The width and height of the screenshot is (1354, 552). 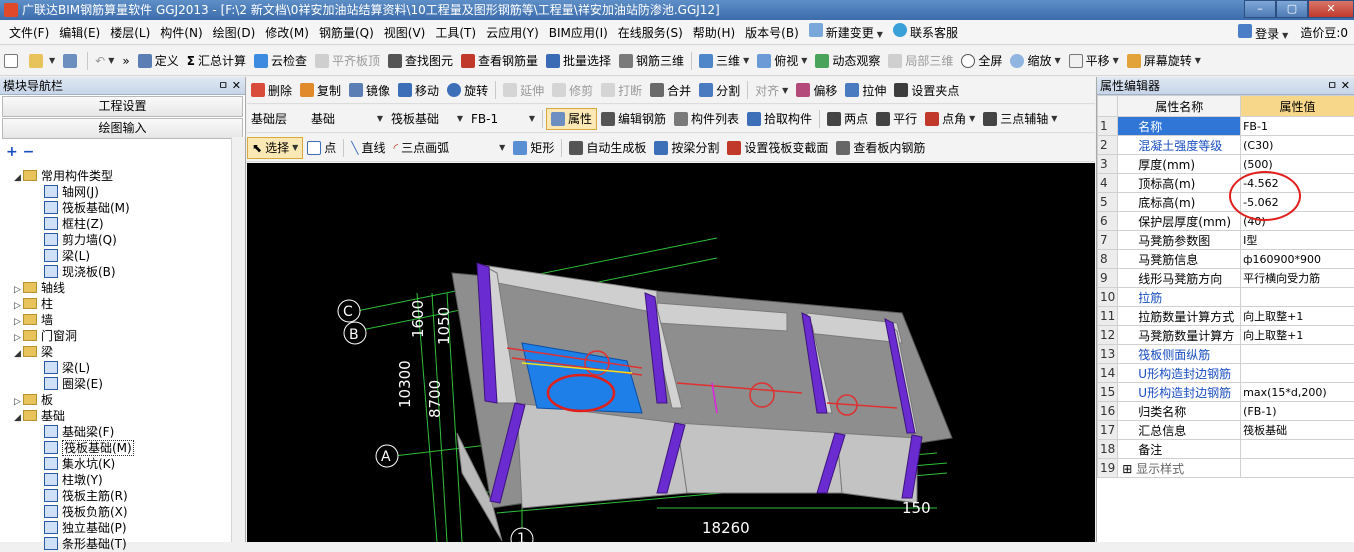 I want to click on three-point-axis-button: 三点辅轴▼, so click(x=1020, y=118).